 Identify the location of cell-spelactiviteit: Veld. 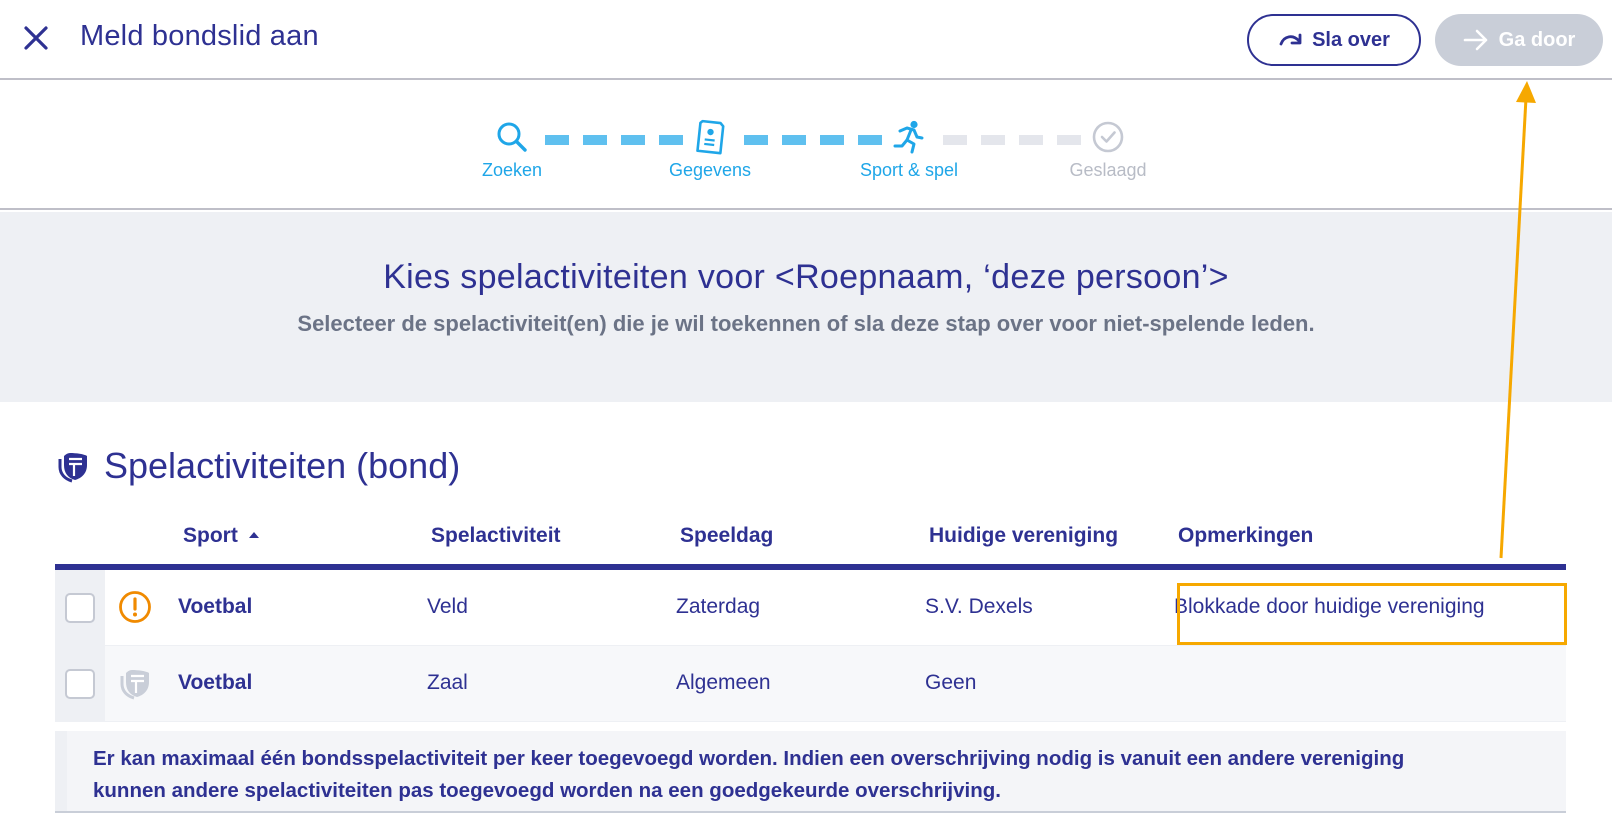
(447, 606).